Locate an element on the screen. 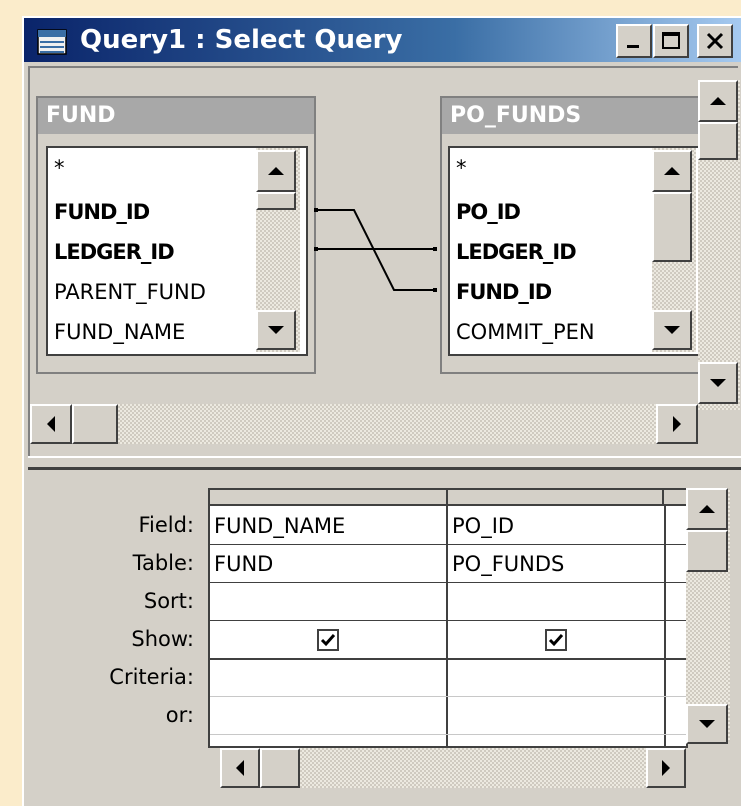 The width and height of the screenshot is (741, 806). row-label-criteria: Criteria: is located at coordinates (151, 677).